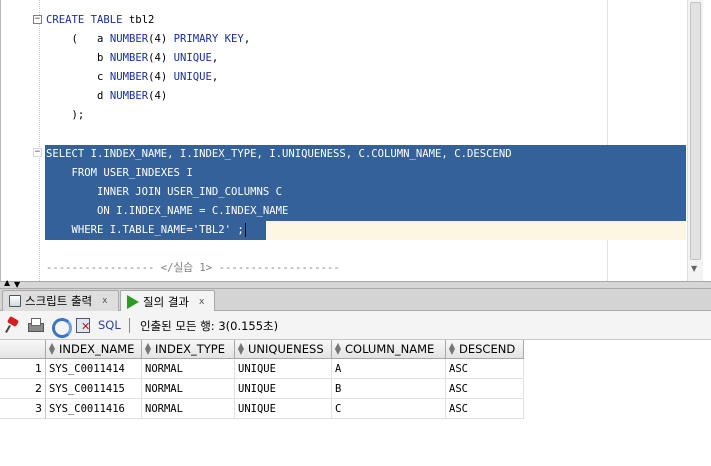 Image resolution: width=711 pixels, height=466 pixels. Describe the element at coordinates (167, 211) in the screenshot. I see `code-line-selected: ON I.INDEX_NAME = C.INDEX_NAME` at that location.